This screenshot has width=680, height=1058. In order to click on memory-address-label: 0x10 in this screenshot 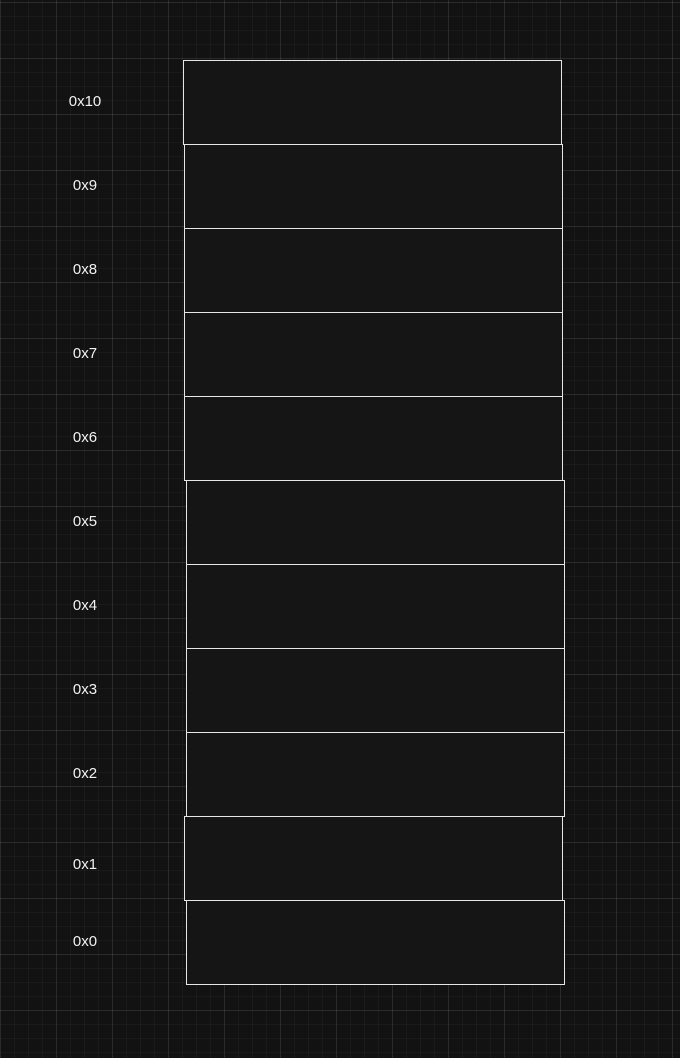, I will do `click(85, 101)`.